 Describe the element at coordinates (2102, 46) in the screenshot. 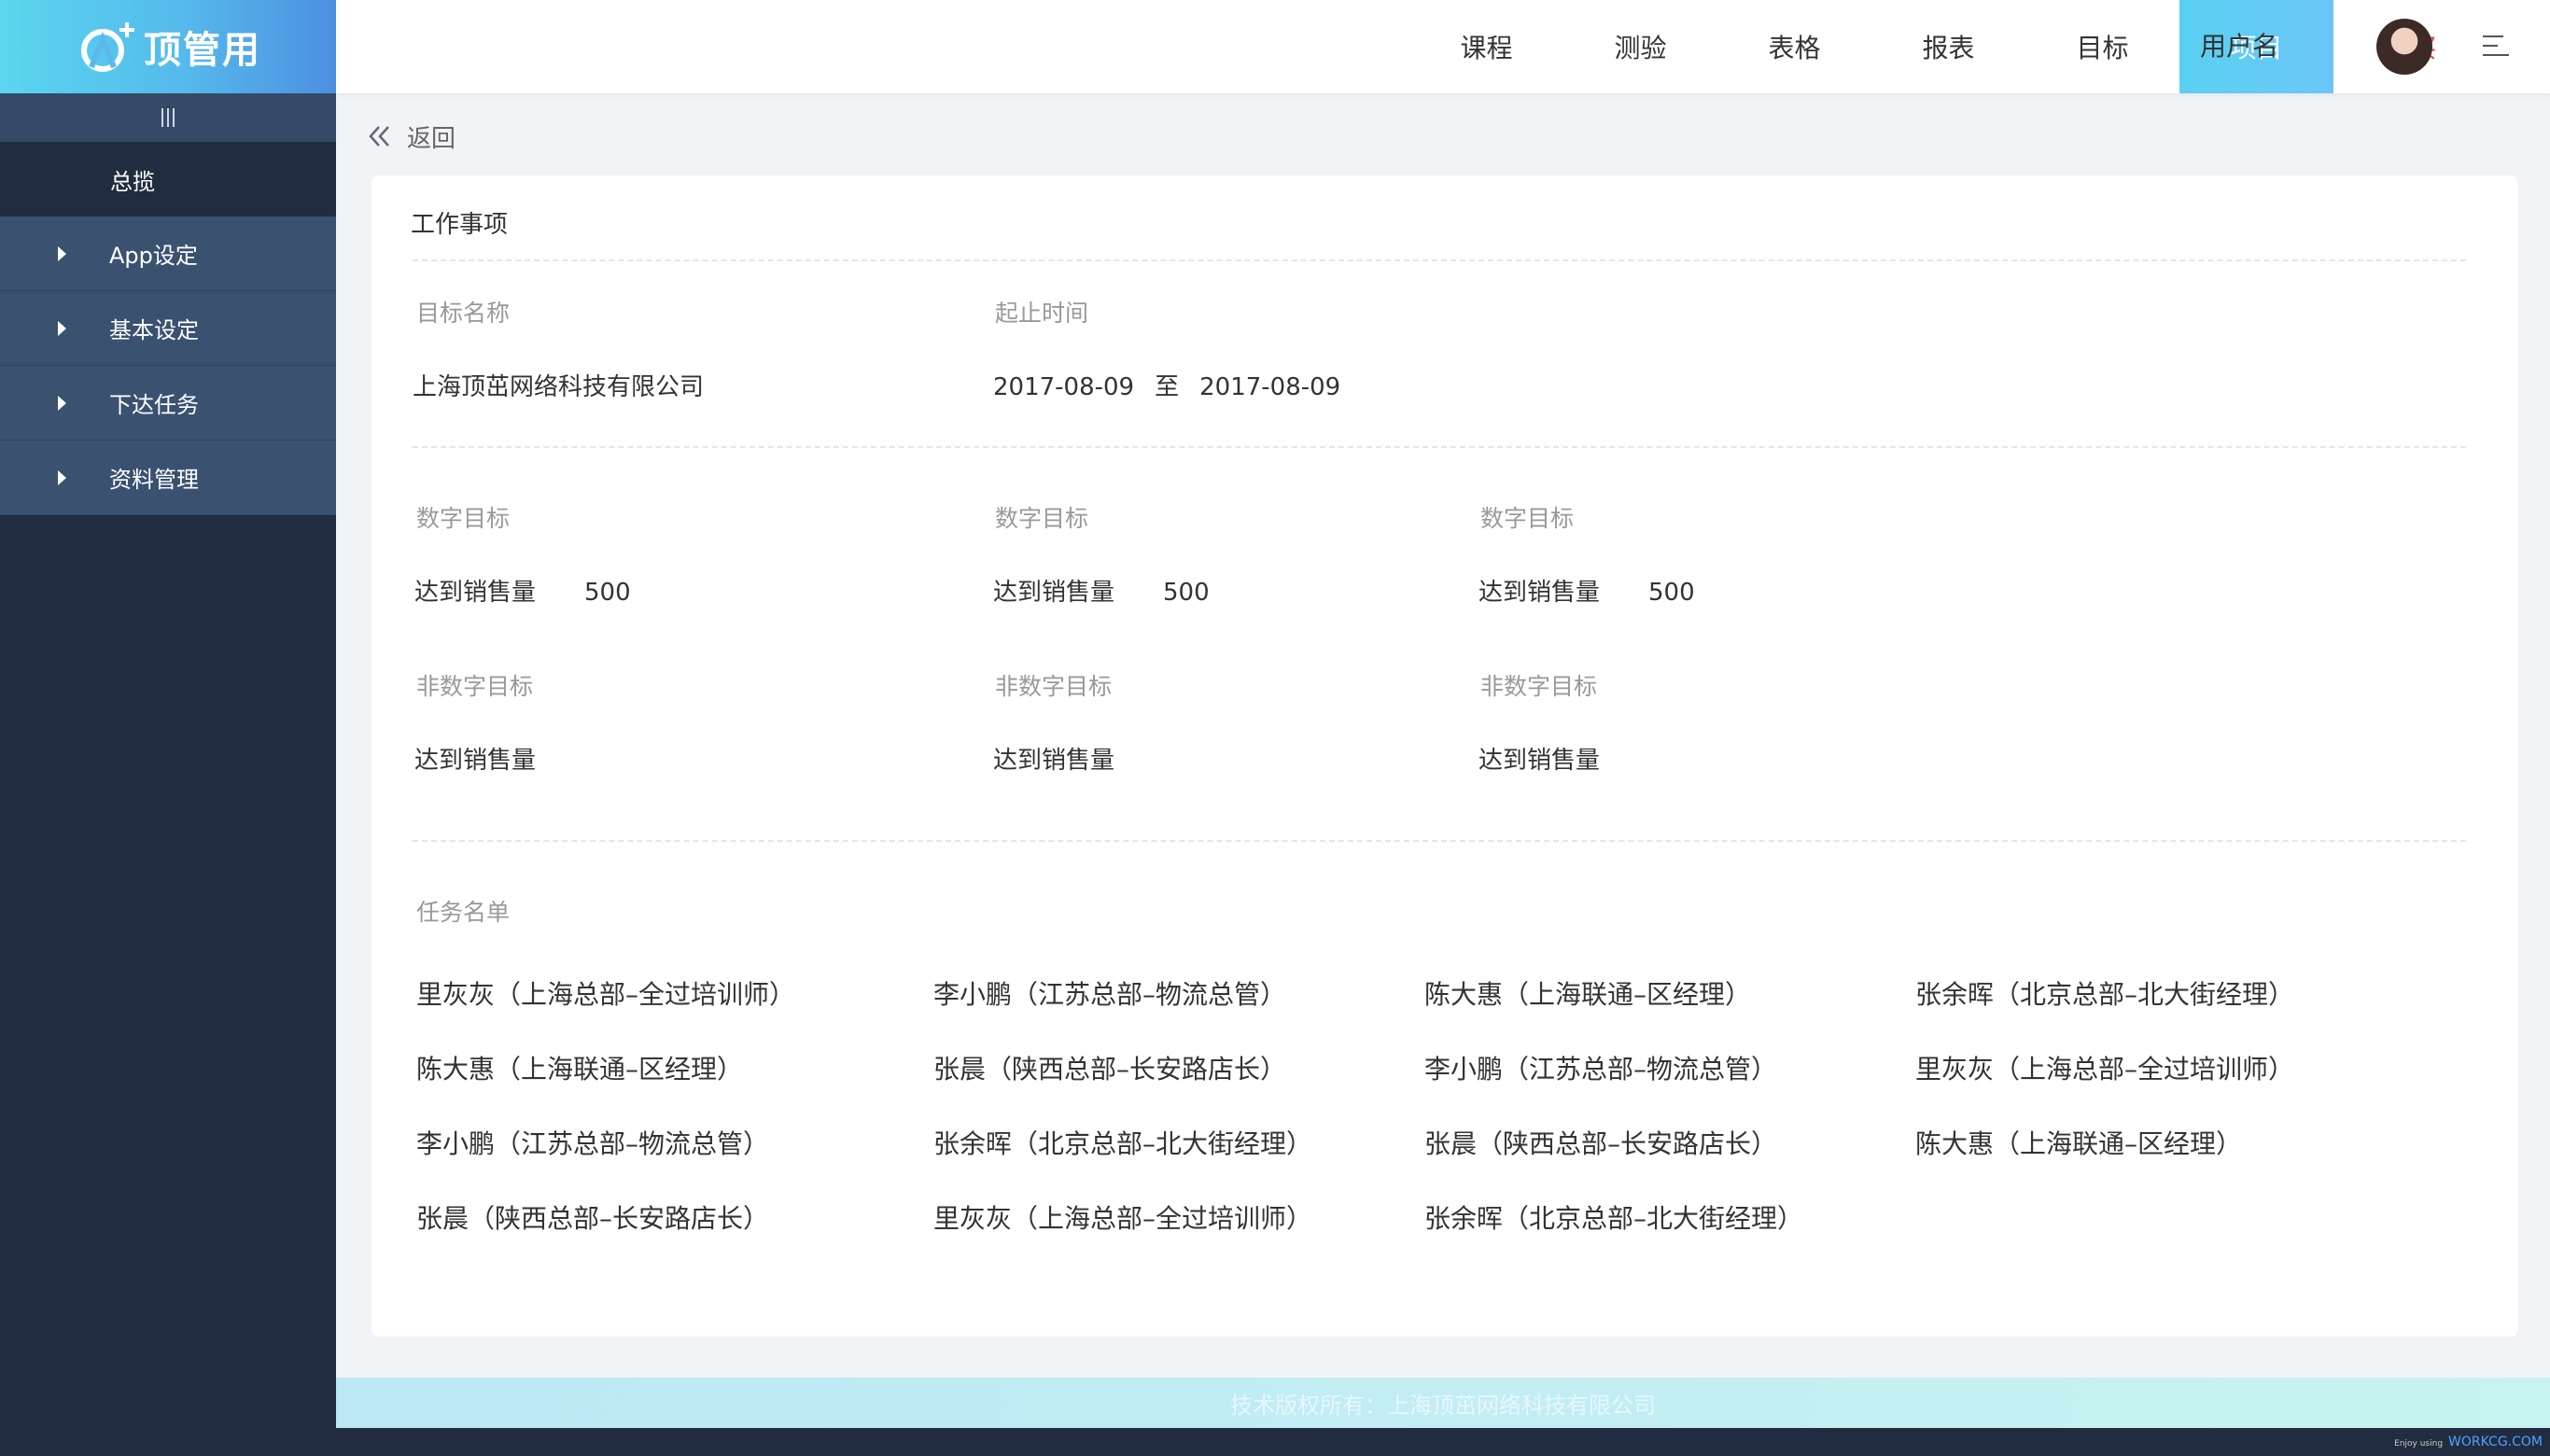

I see `tab-goals: 目标` at that location.